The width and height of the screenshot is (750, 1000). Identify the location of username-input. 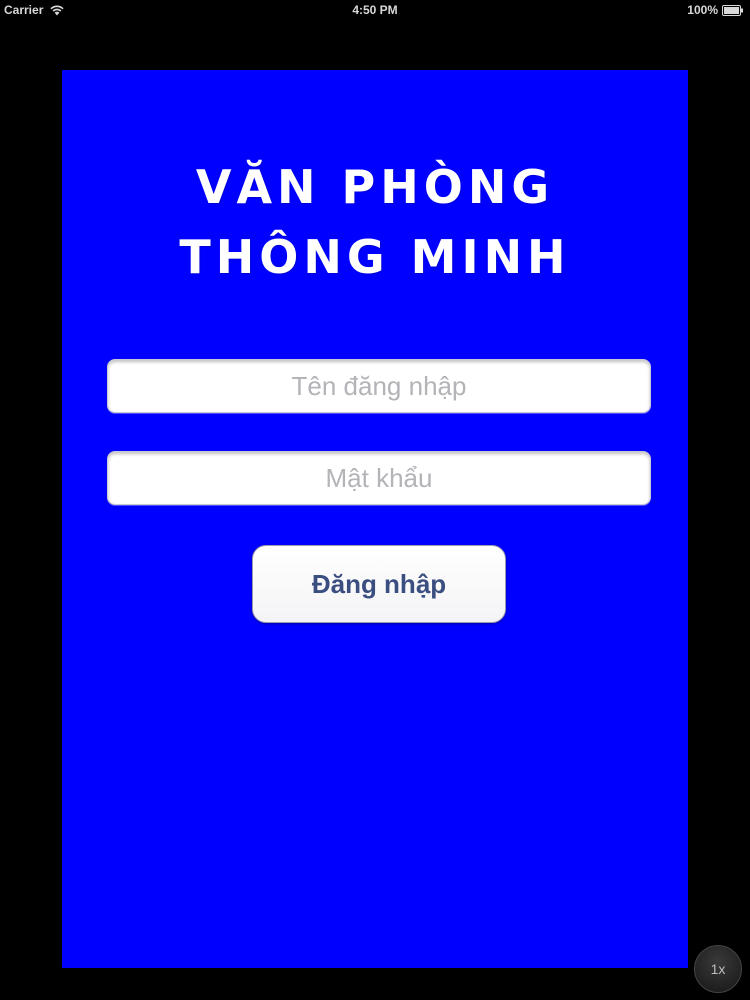
(379, 386).